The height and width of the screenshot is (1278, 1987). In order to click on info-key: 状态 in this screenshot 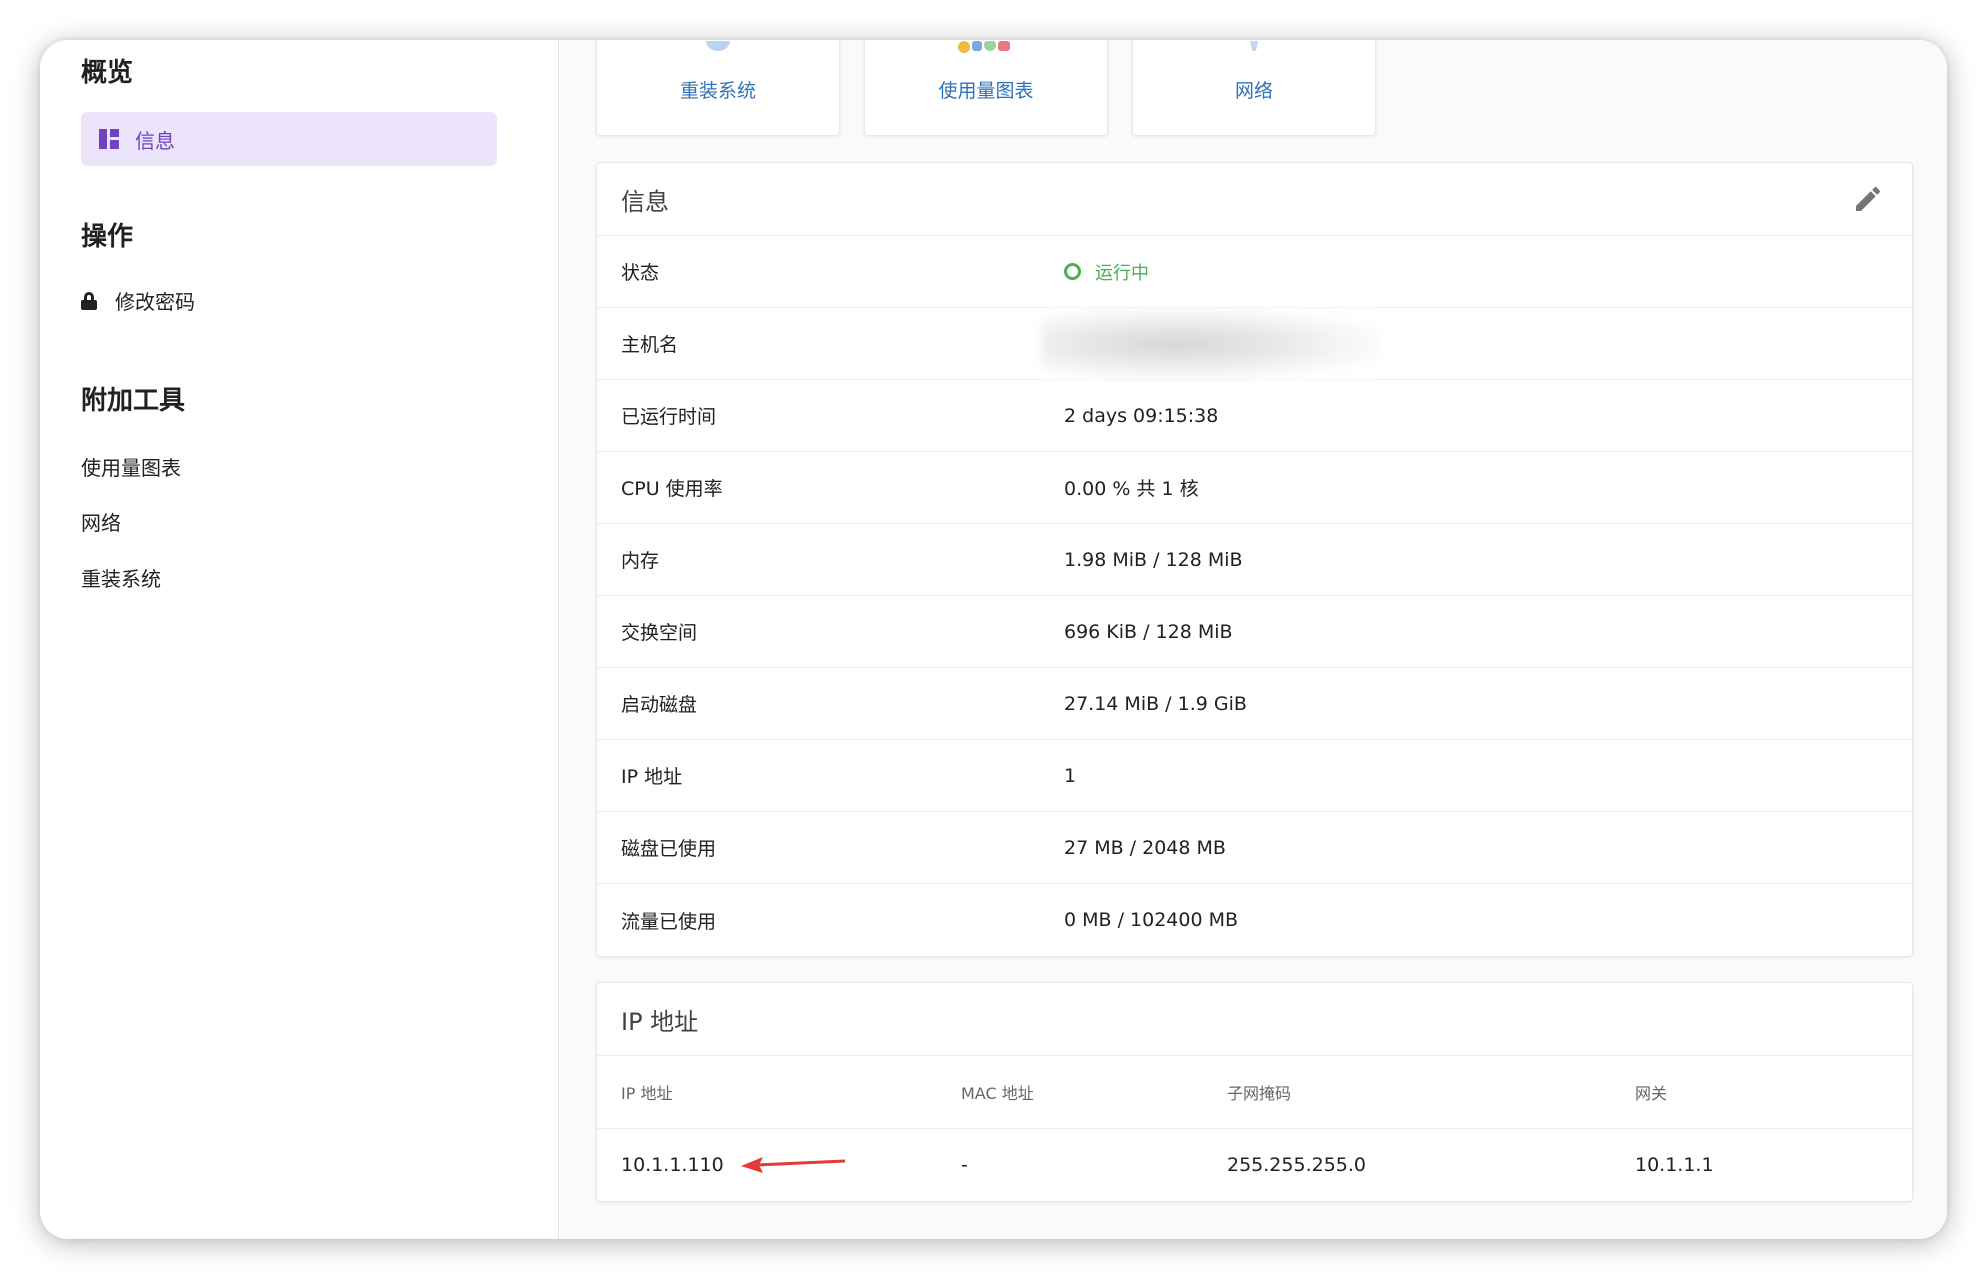, I will do `click(640, 273)`.